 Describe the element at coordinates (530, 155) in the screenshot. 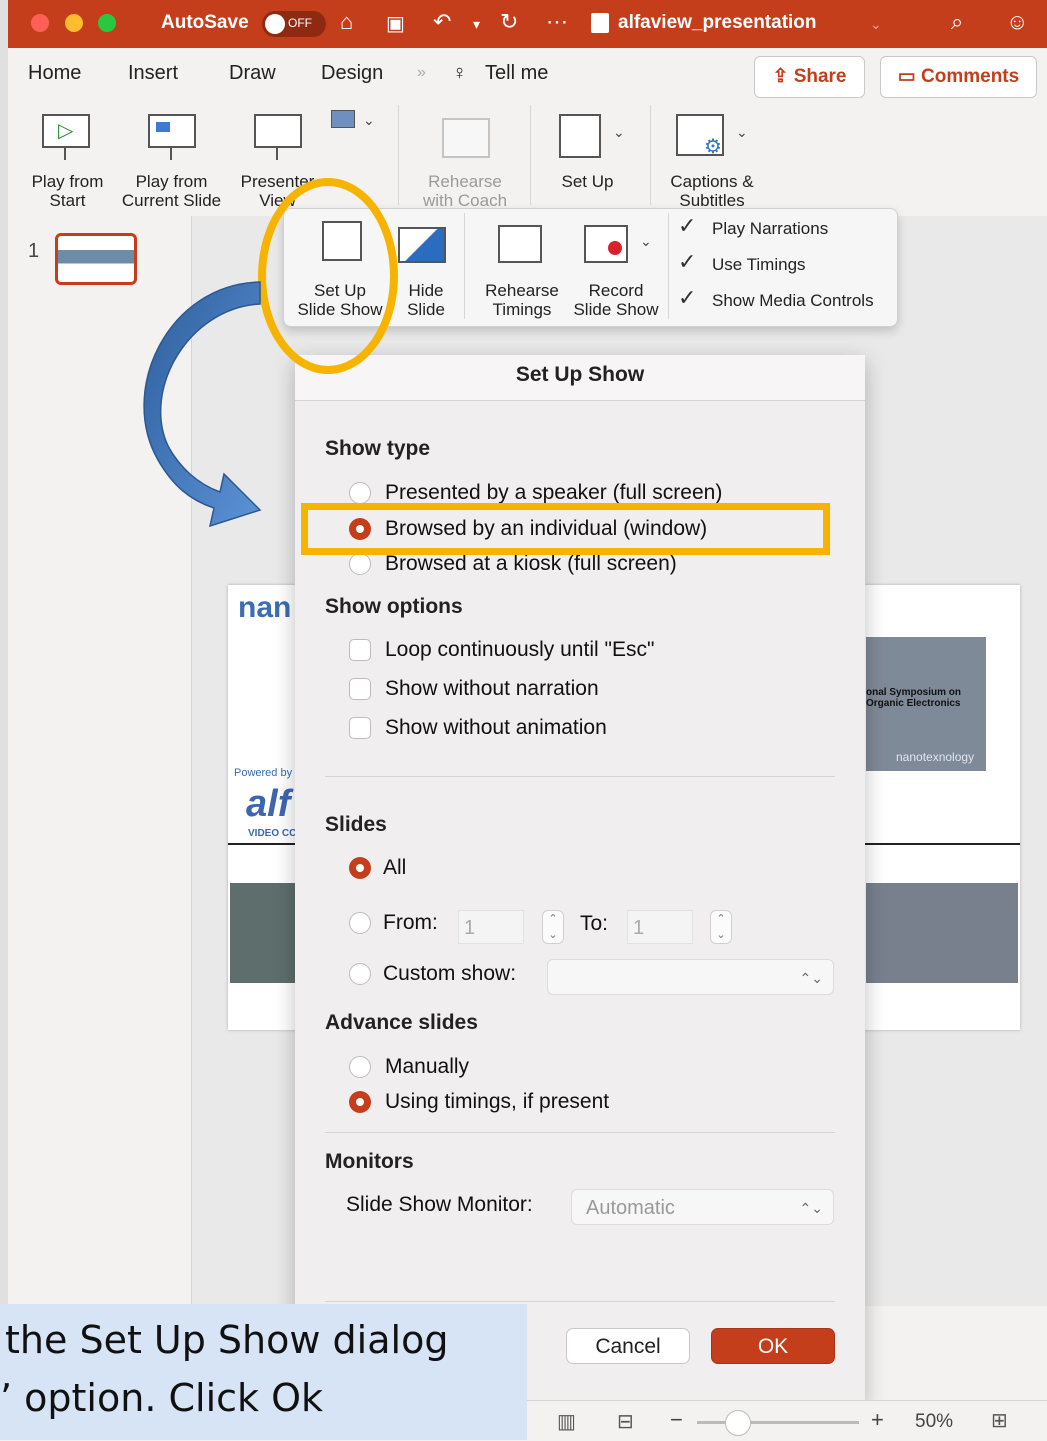

I see `ribbon-divider` at that location.